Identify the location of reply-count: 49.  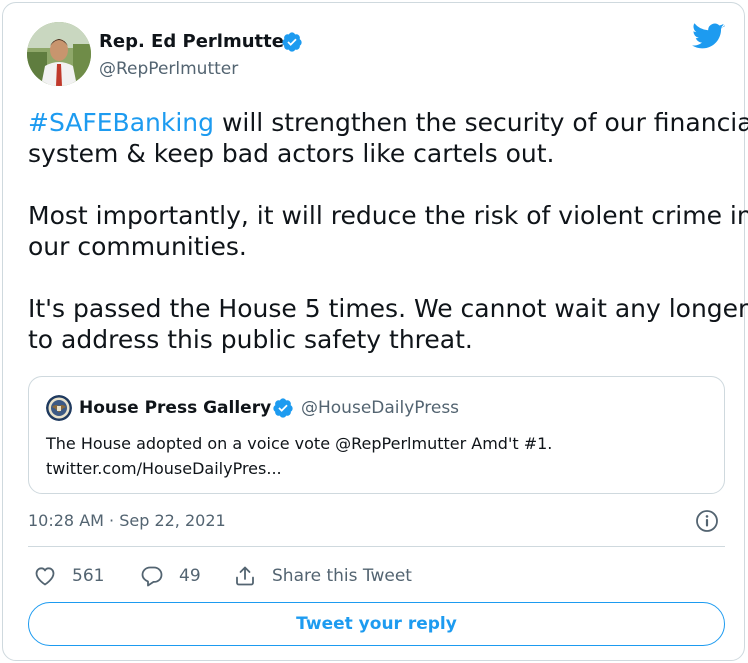
(190, 576).